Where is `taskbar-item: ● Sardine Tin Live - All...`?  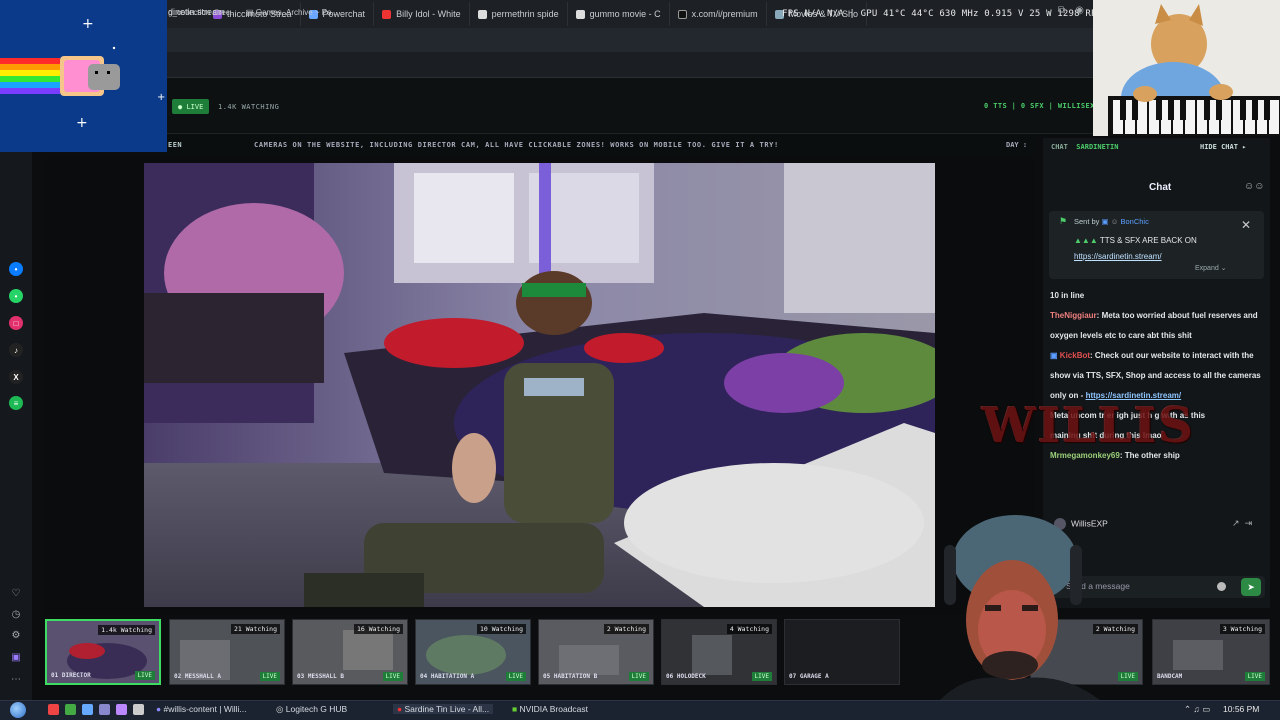 taskbar-item: ● Sardine Tin Live - All... is located at coordinates (443, 709).